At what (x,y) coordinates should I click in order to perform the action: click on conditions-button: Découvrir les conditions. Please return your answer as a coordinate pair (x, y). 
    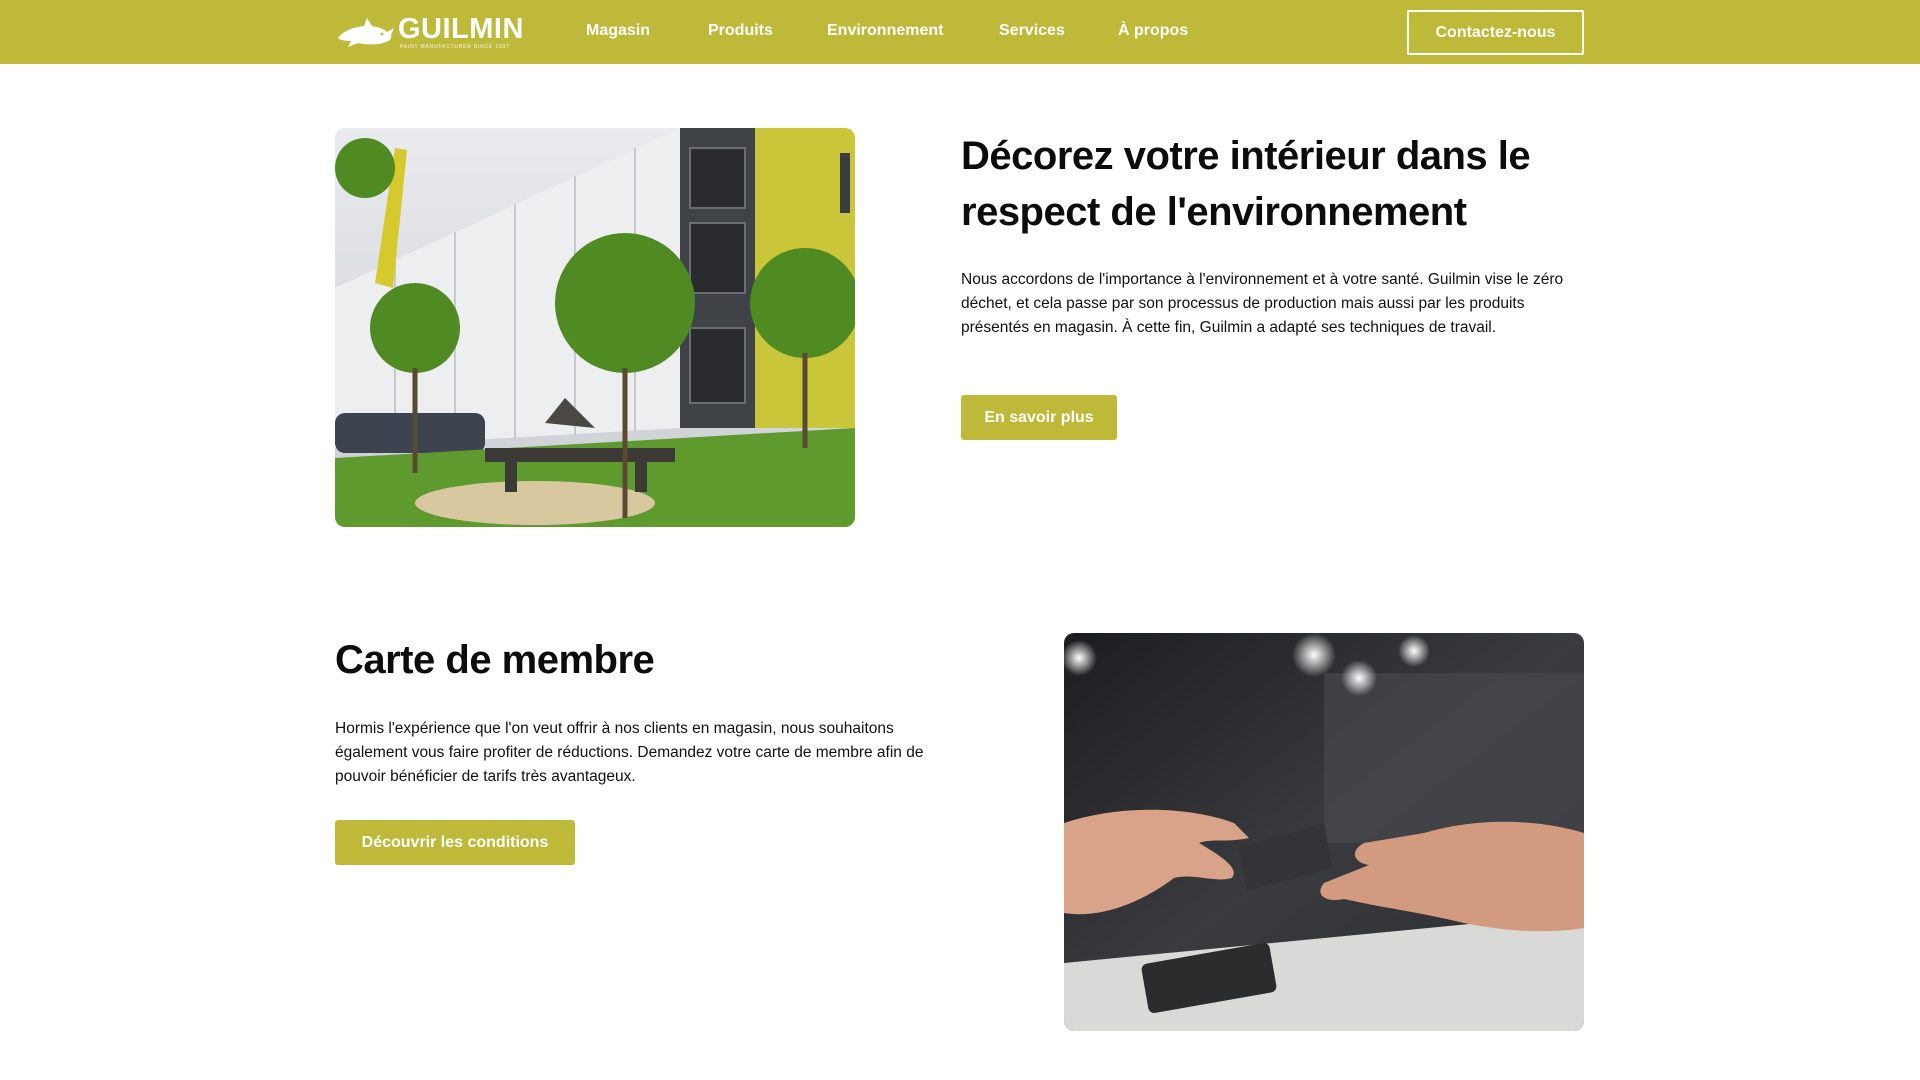
    Looking at the image, I should click on (455, 842).